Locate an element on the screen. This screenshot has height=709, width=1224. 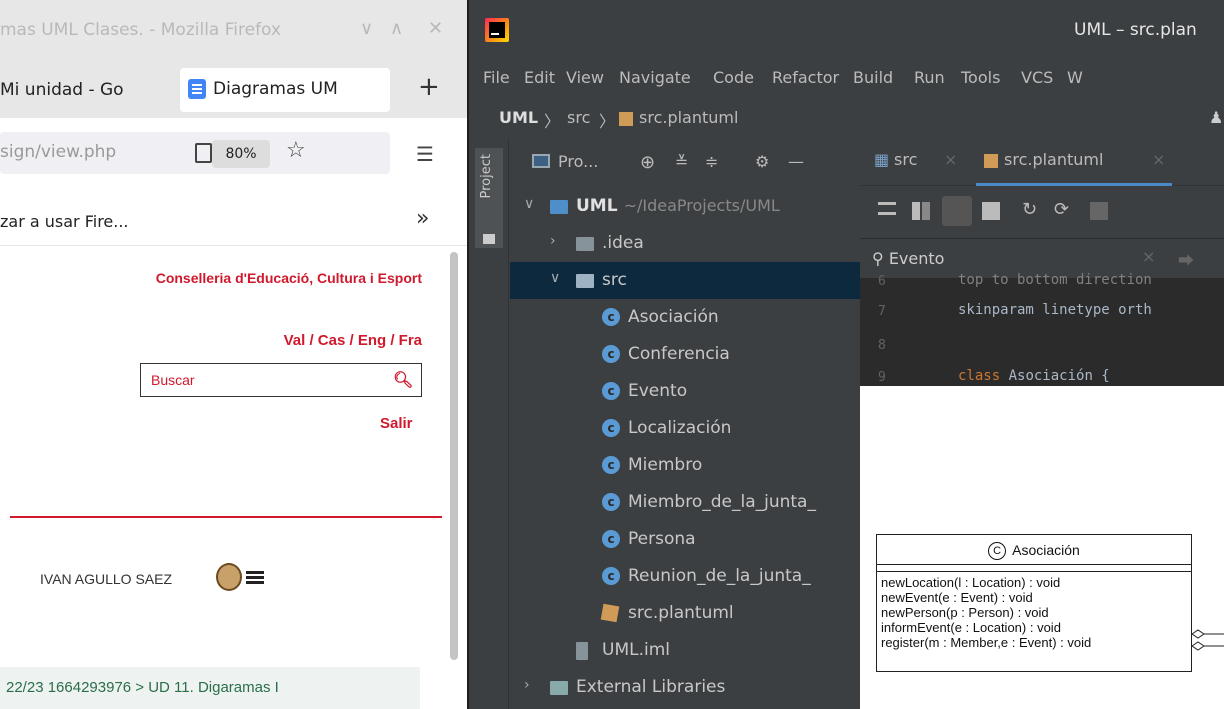
search-box: Buscar 🔍︎ is located at coordinates (281, 380).